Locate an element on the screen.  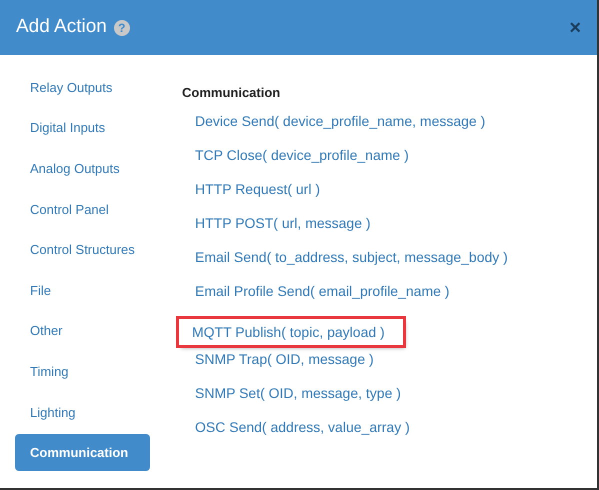
category-tab: Communication is located at coordinates (82, 453).